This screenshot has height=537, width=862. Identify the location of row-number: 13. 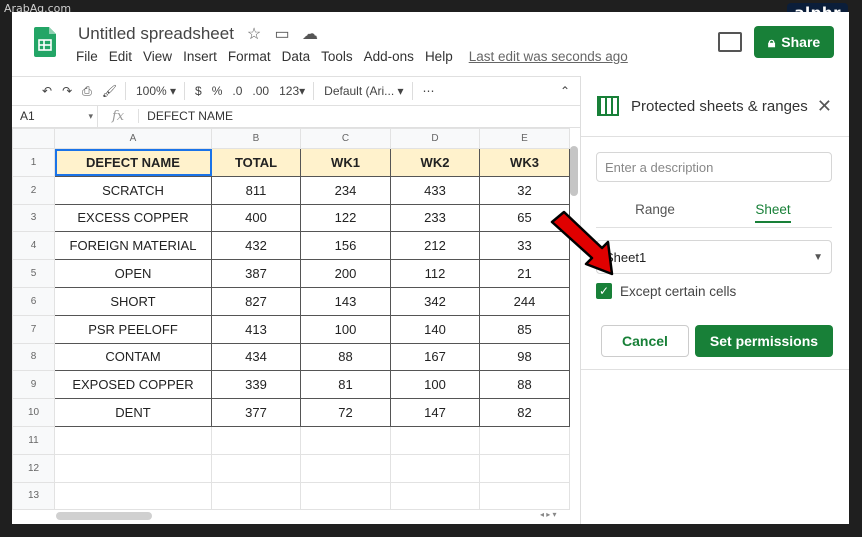
(33, 495).